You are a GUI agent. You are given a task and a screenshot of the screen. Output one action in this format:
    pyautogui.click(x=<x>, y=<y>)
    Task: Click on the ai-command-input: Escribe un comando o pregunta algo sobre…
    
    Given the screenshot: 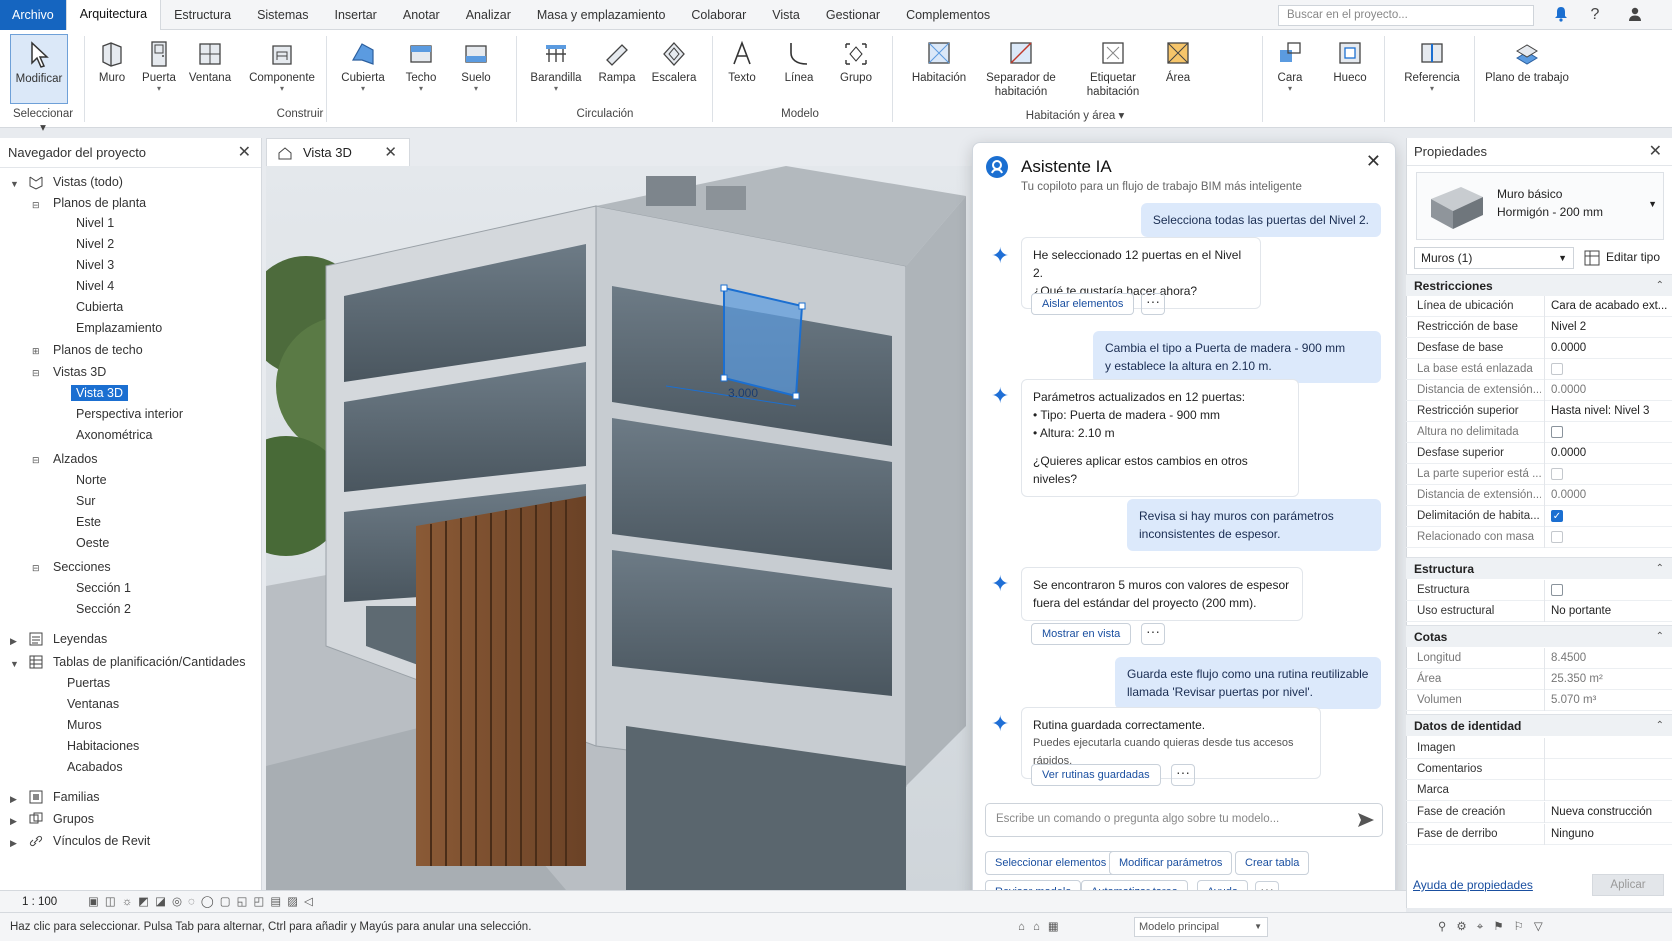 What is the action you would take?
    pyautogui.click(x=1184, y=820)
    